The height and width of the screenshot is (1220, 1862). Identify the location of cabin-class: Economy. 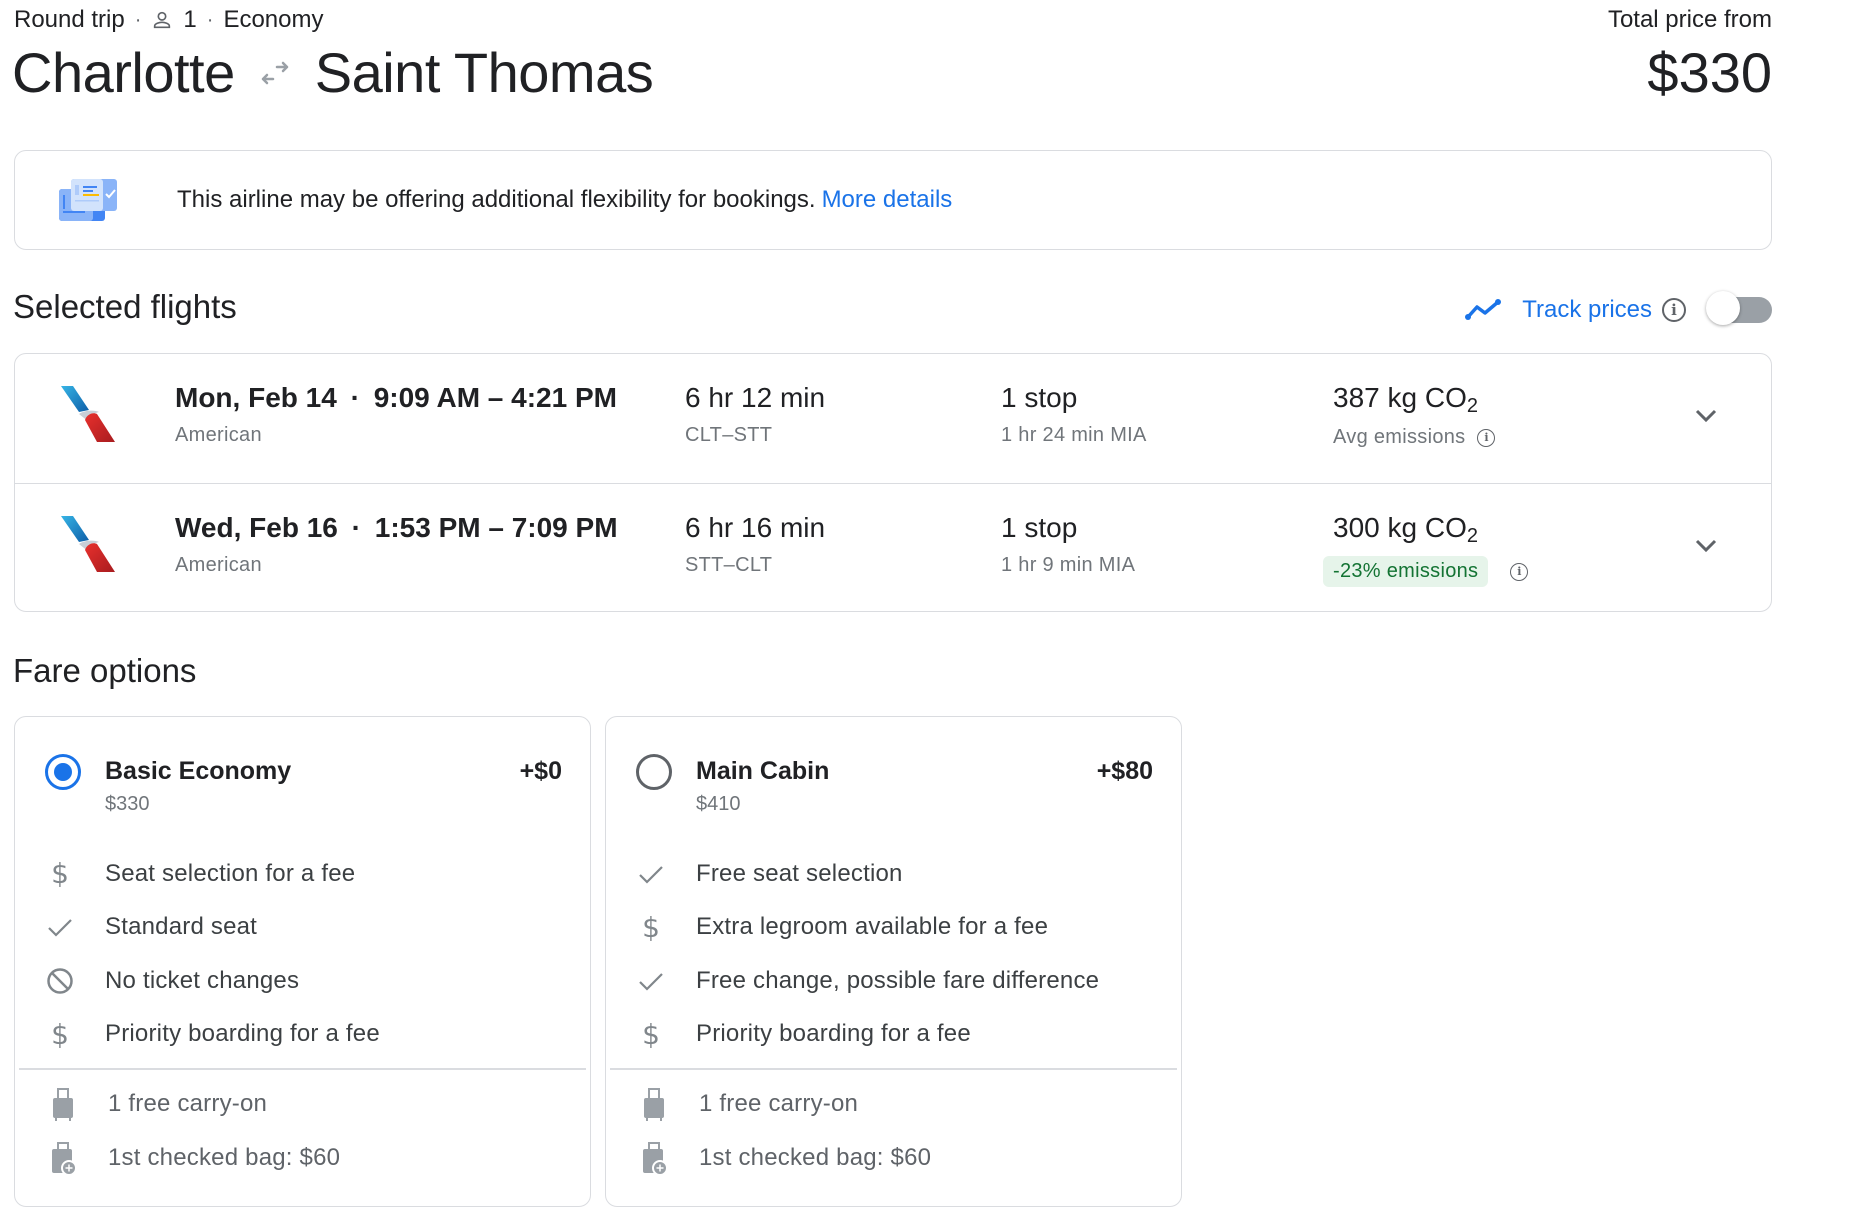
(273, 19).